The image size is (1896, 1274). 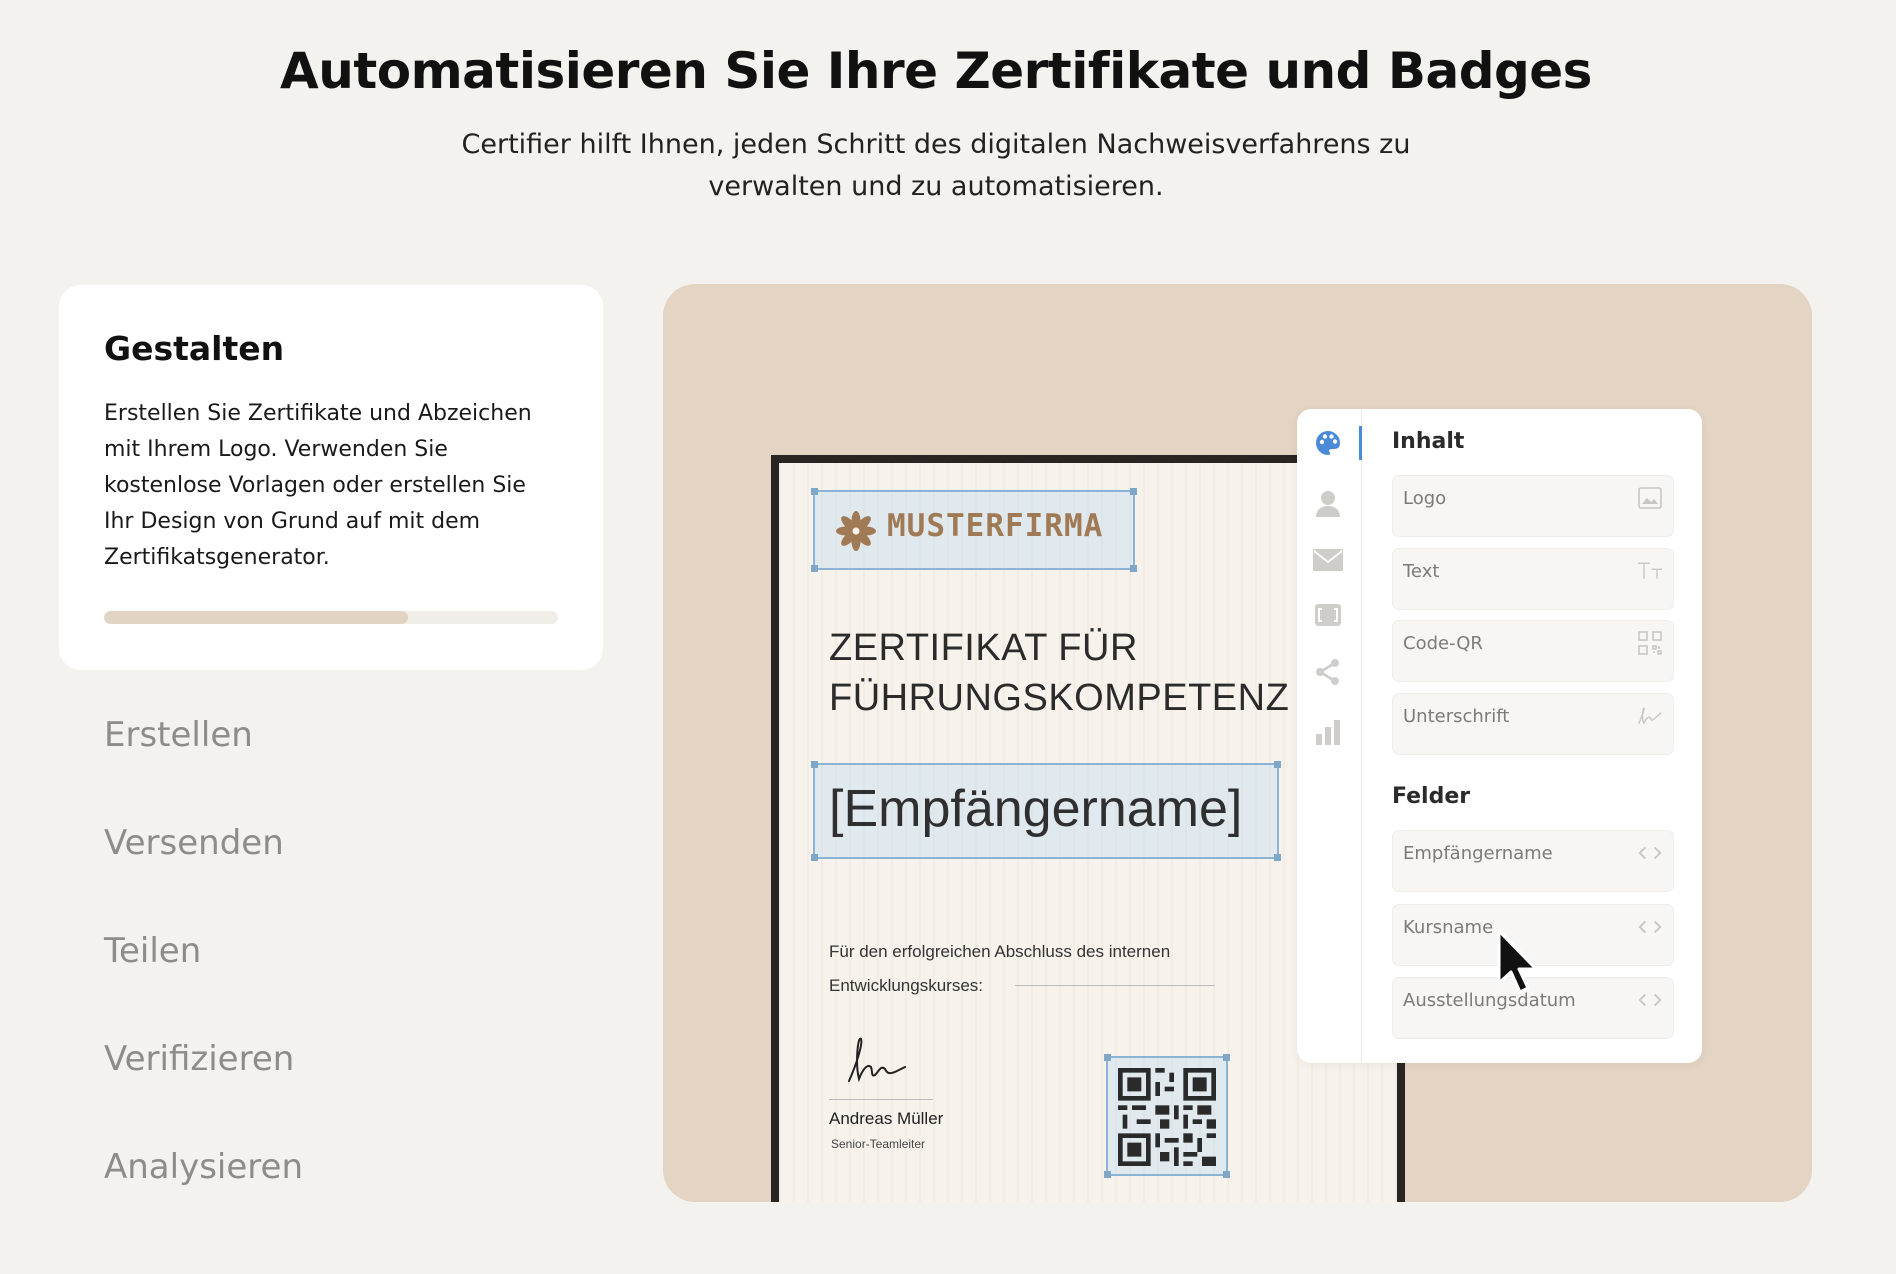 I want to click on field-item-label: Ausstellungsdatum, so click(x=1489, y=1000).